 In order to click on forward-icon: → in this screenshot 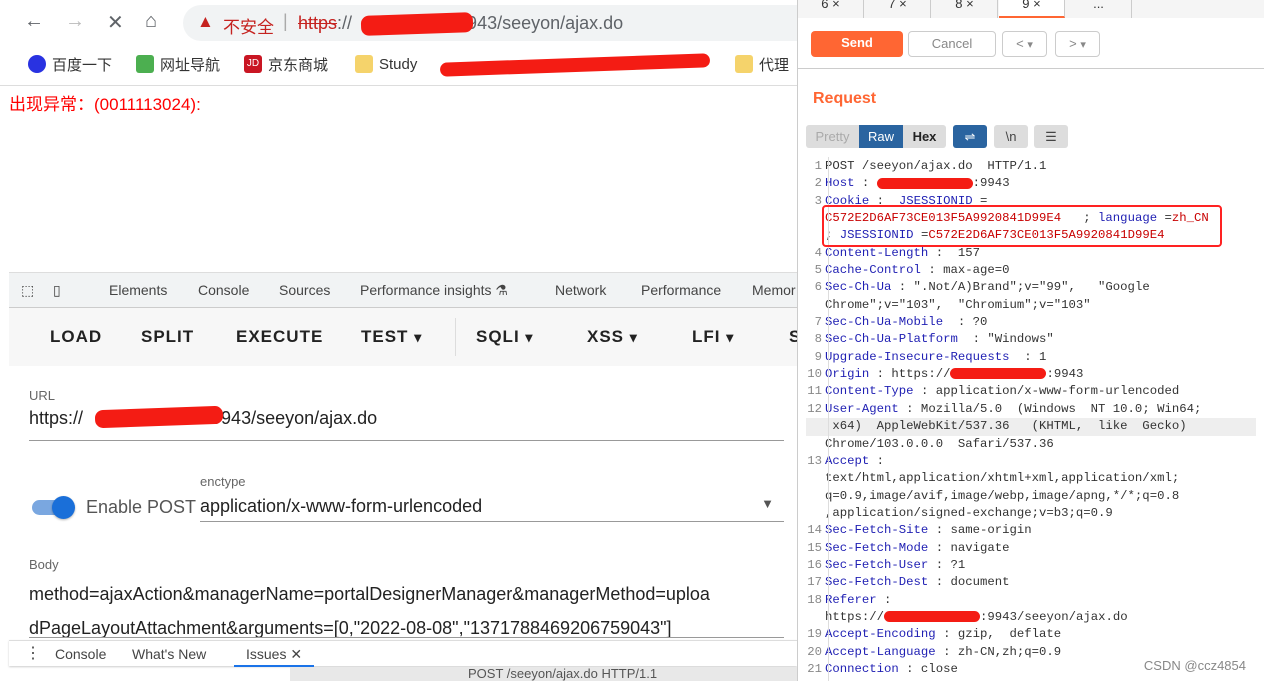, I will do `click(75, 21)`.